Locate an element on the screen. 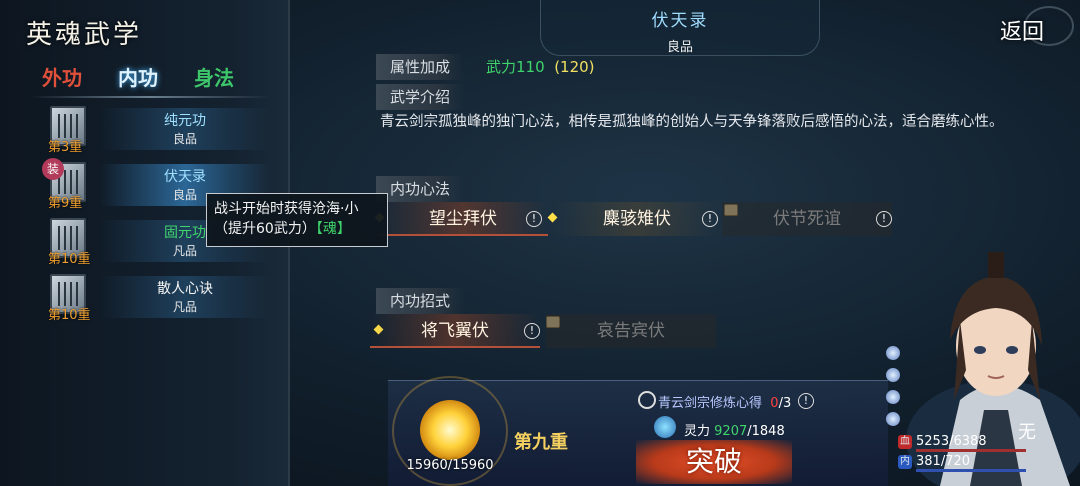 The image size is (1080, 486). intro-label: 武学介绍 is located at coordinates (420, 97).